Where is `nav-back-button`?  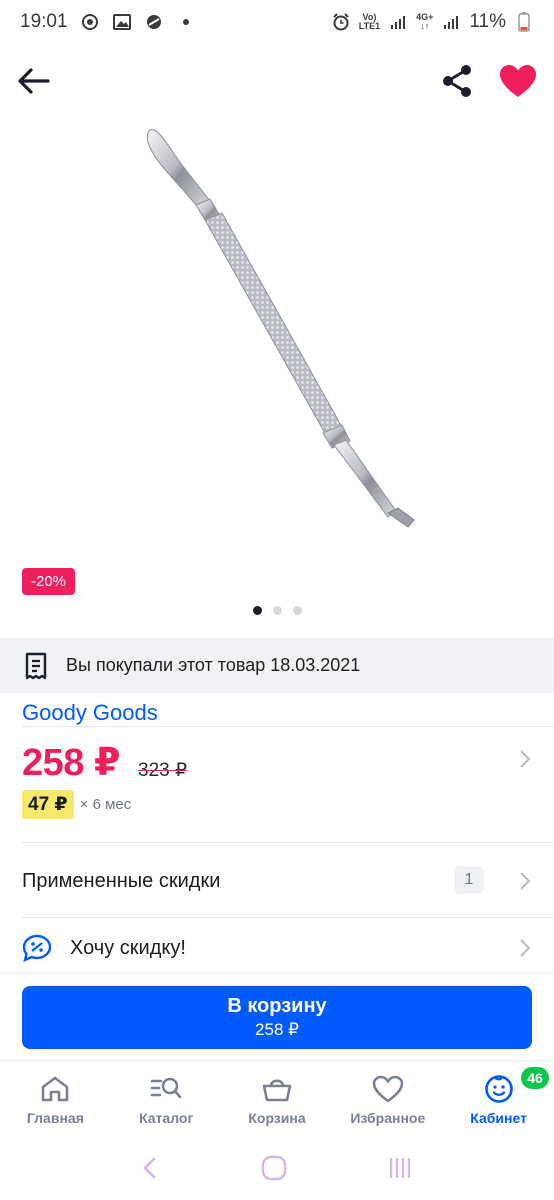 nav-back-button is located at coordinates (150, 1170).